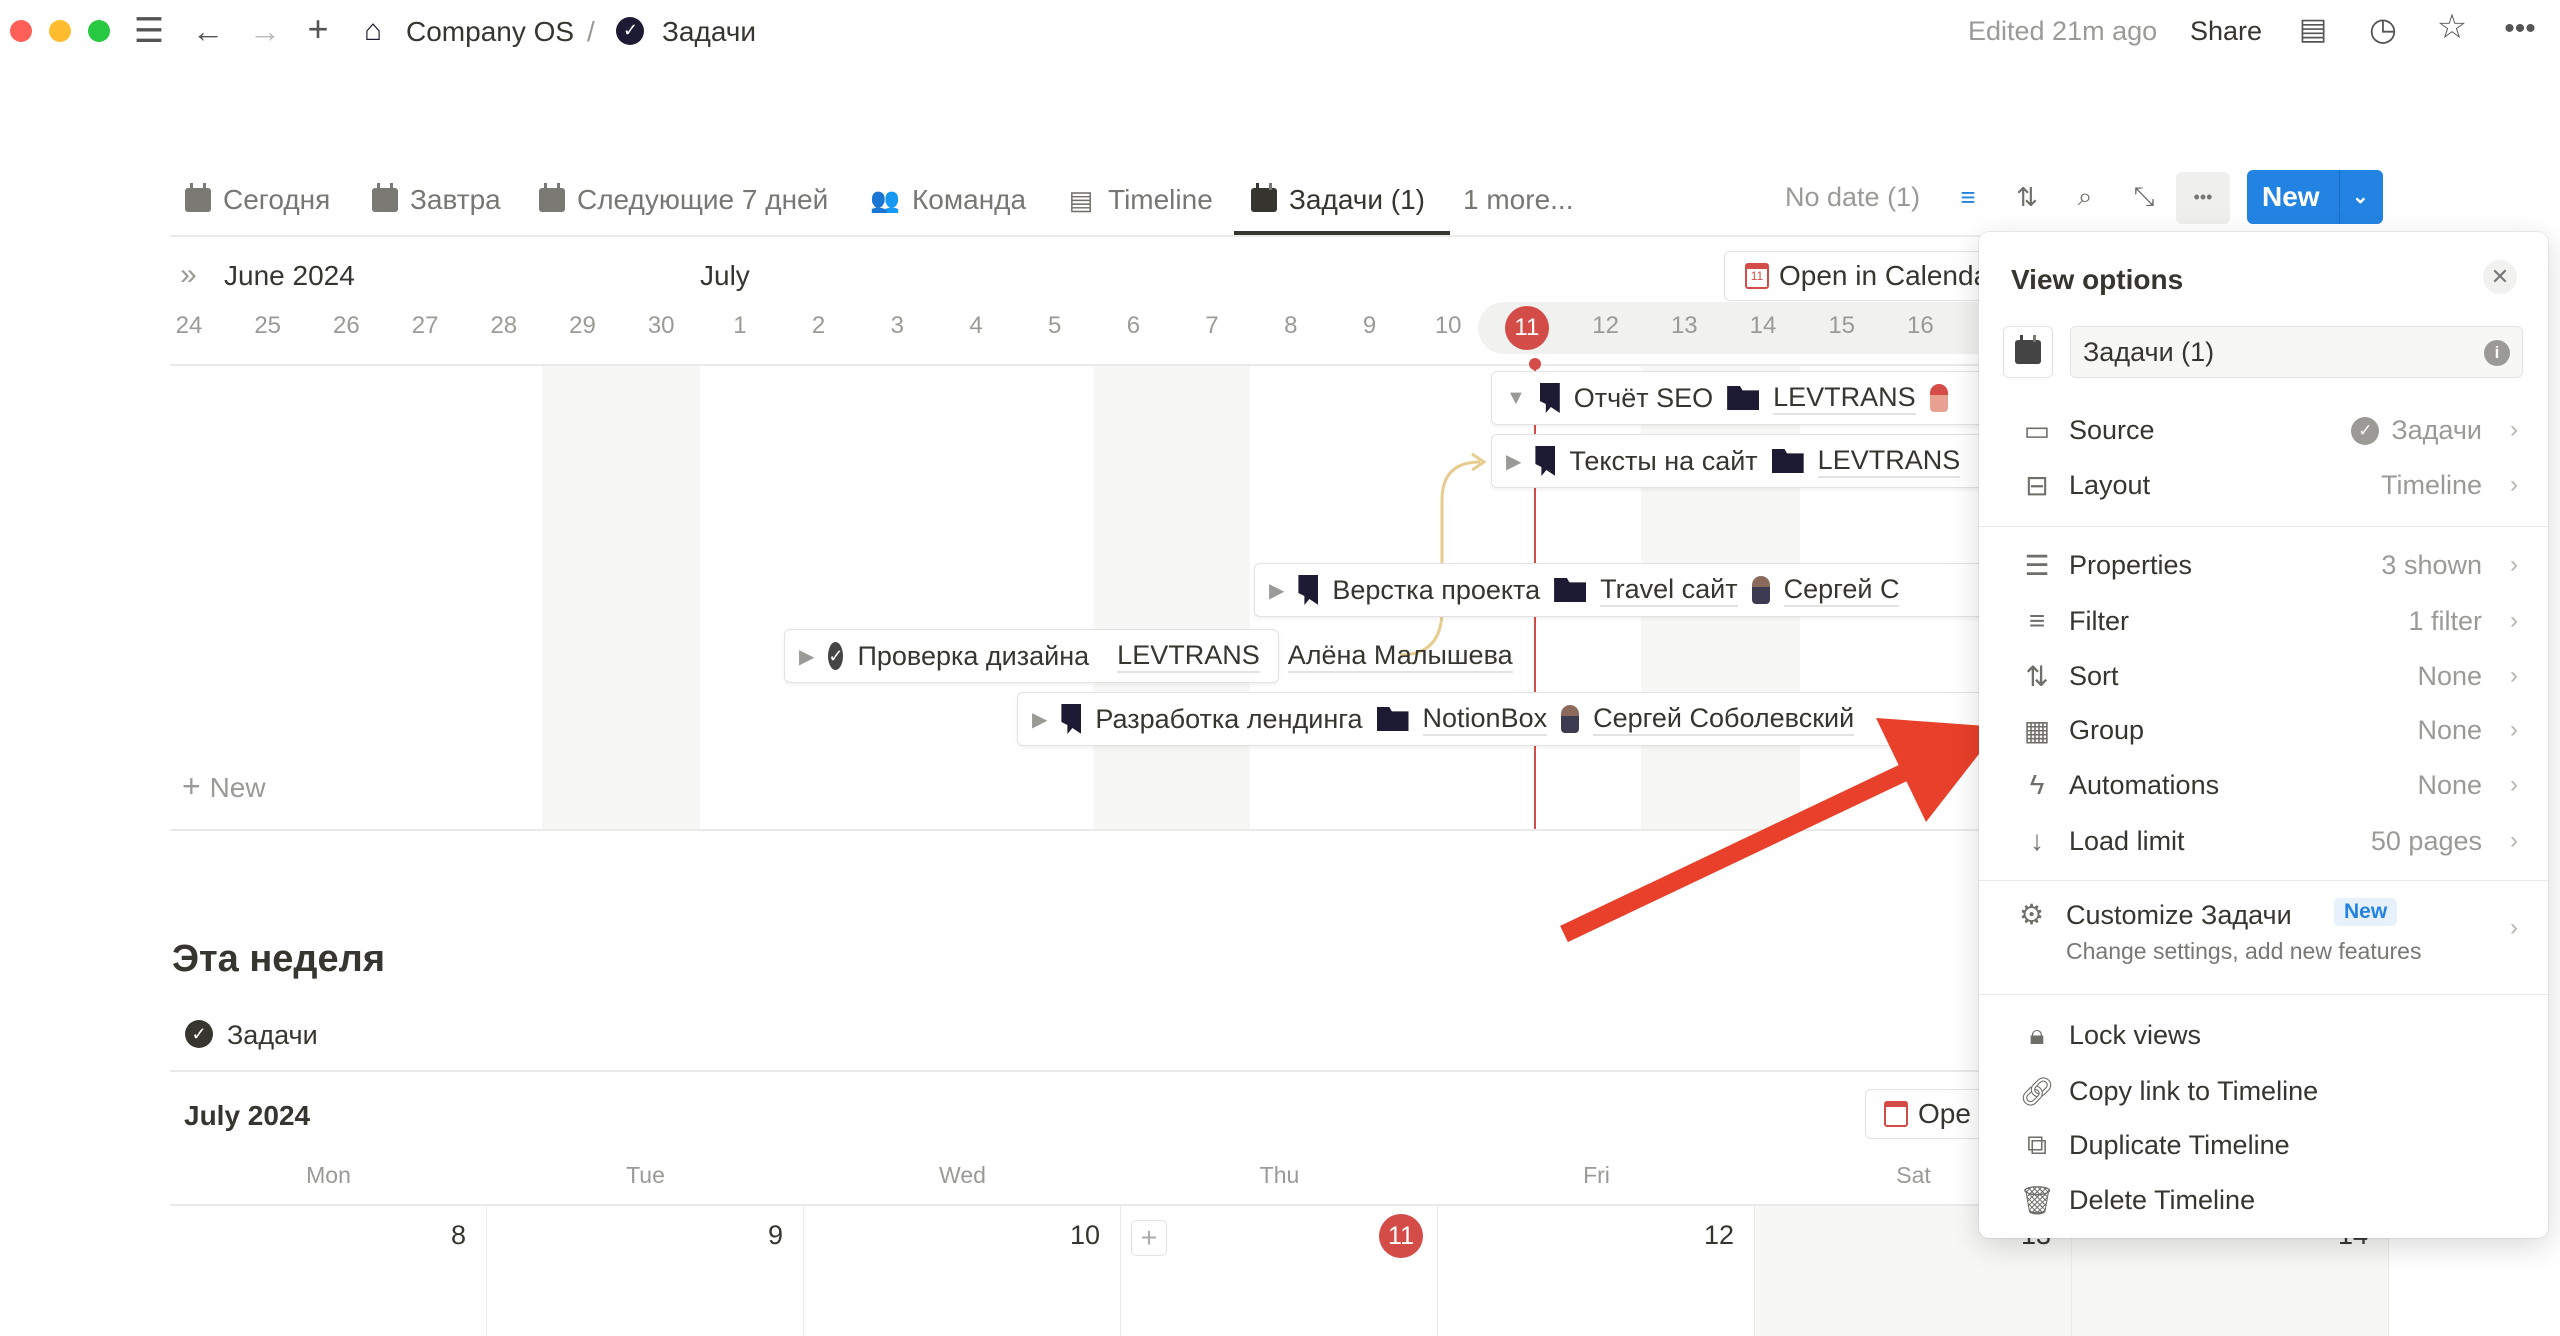  I want to click on new-dropdown-chevron-icon: ⌄, so click(2354, 197).